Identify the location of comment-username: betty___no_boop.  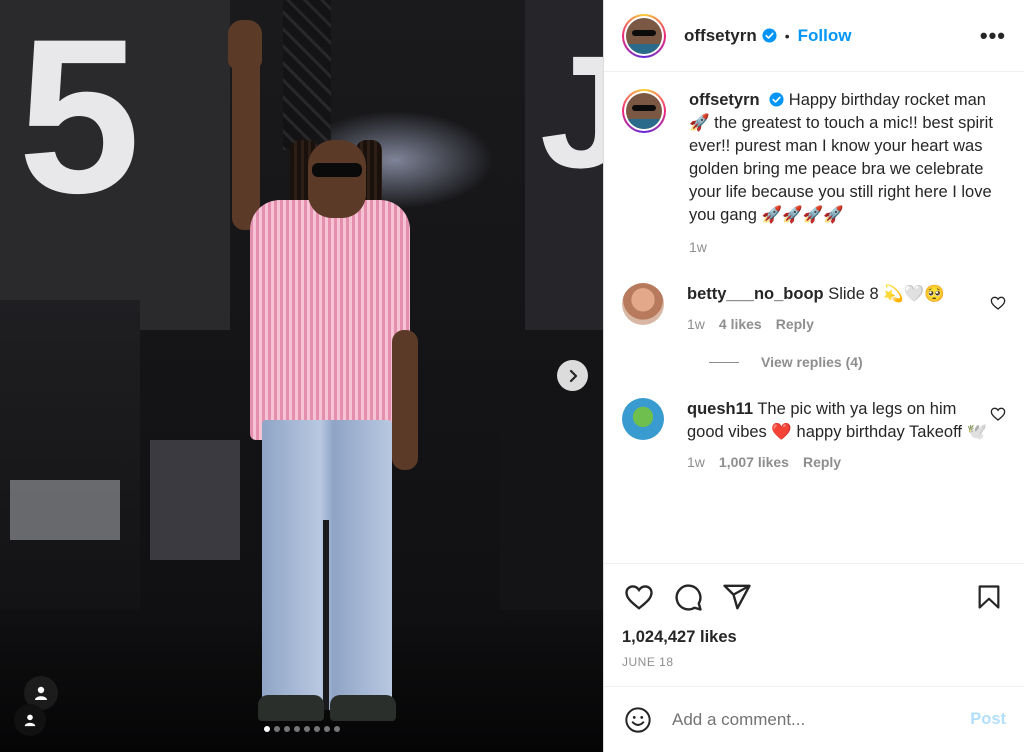
(755, 294).